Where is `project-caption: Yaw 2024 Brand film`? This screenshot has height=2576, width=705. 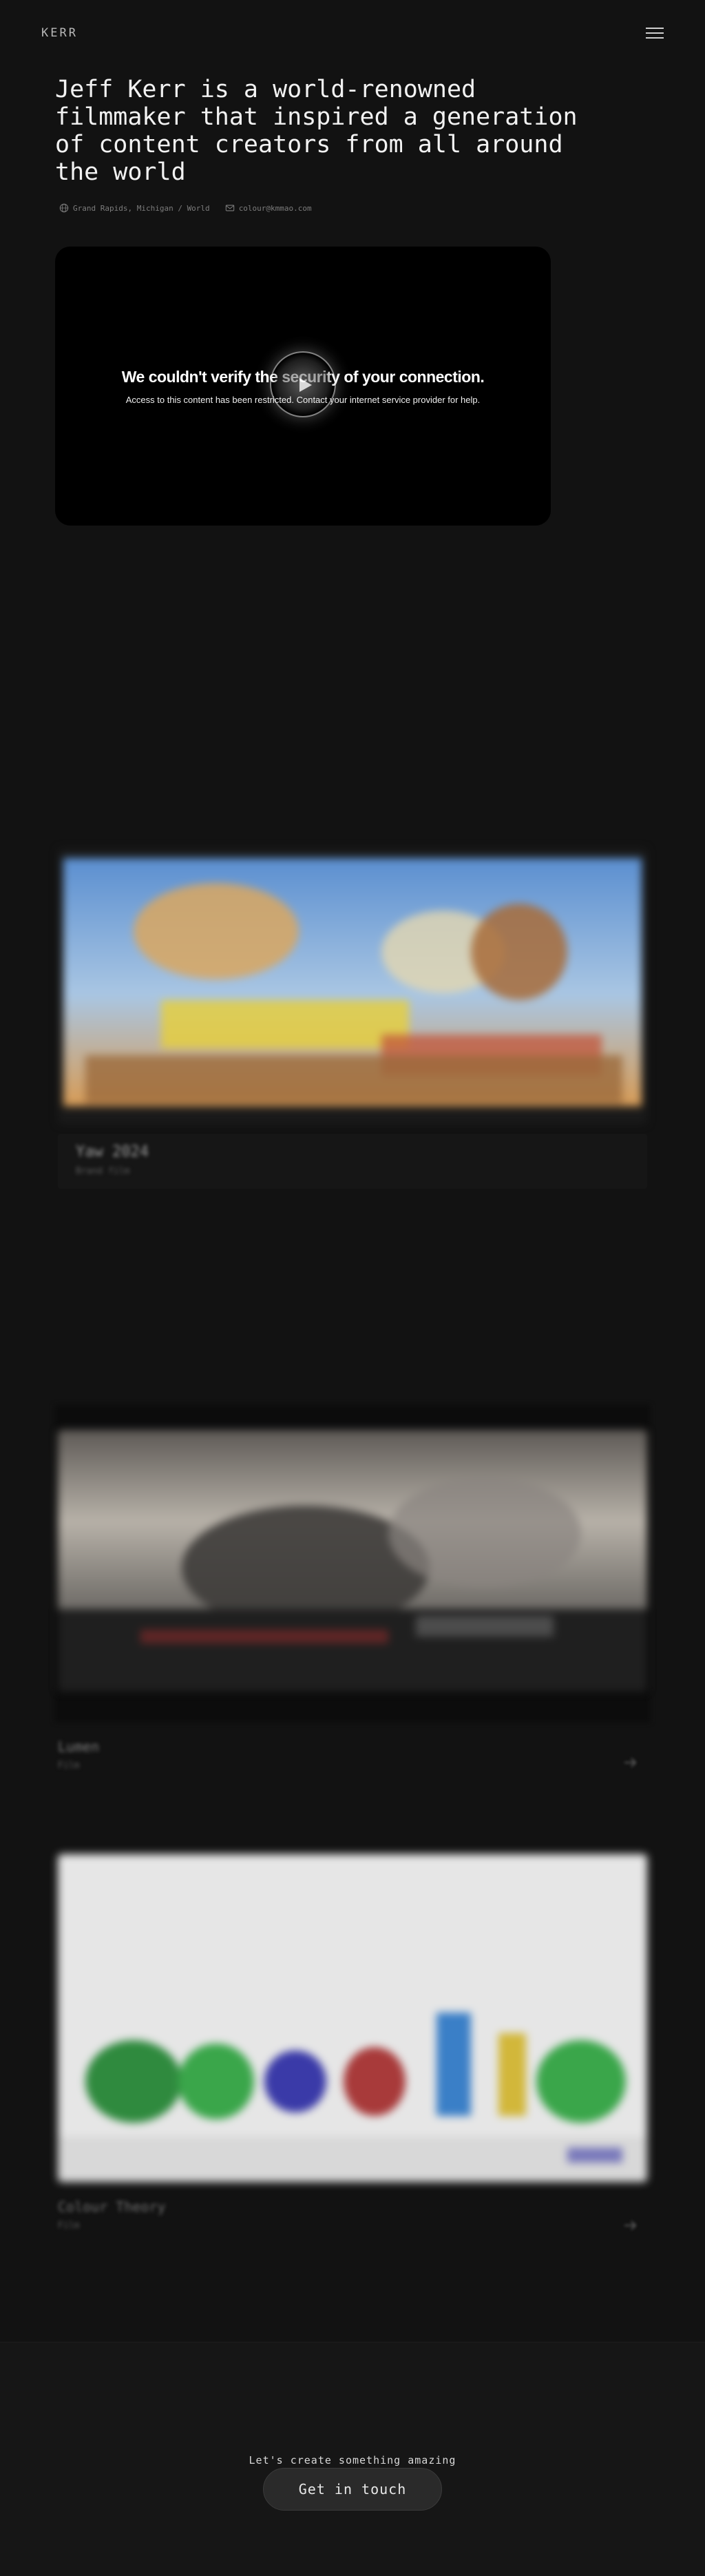 project-caption: Yaw 2024 Brand film is located at coordinates (352, 1161).